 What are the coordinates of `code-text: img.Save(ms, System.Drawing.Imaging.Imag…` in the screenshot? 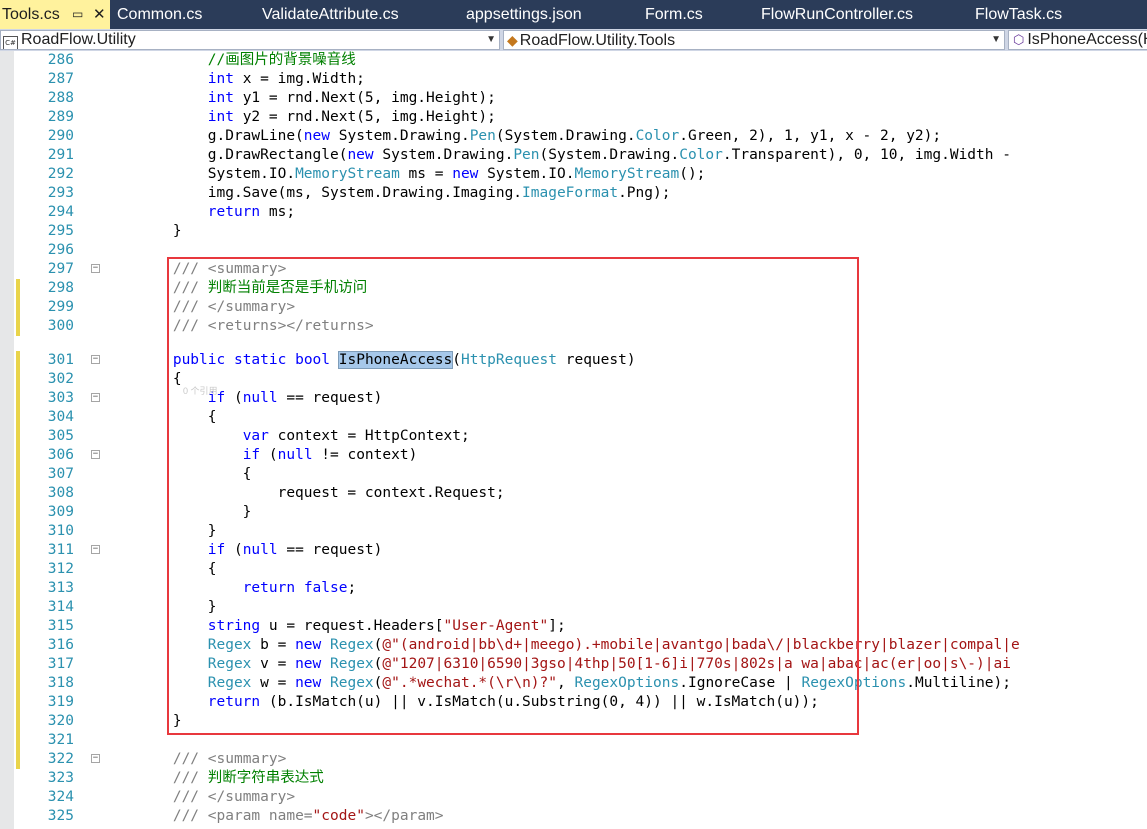 It's located at (387, 193).